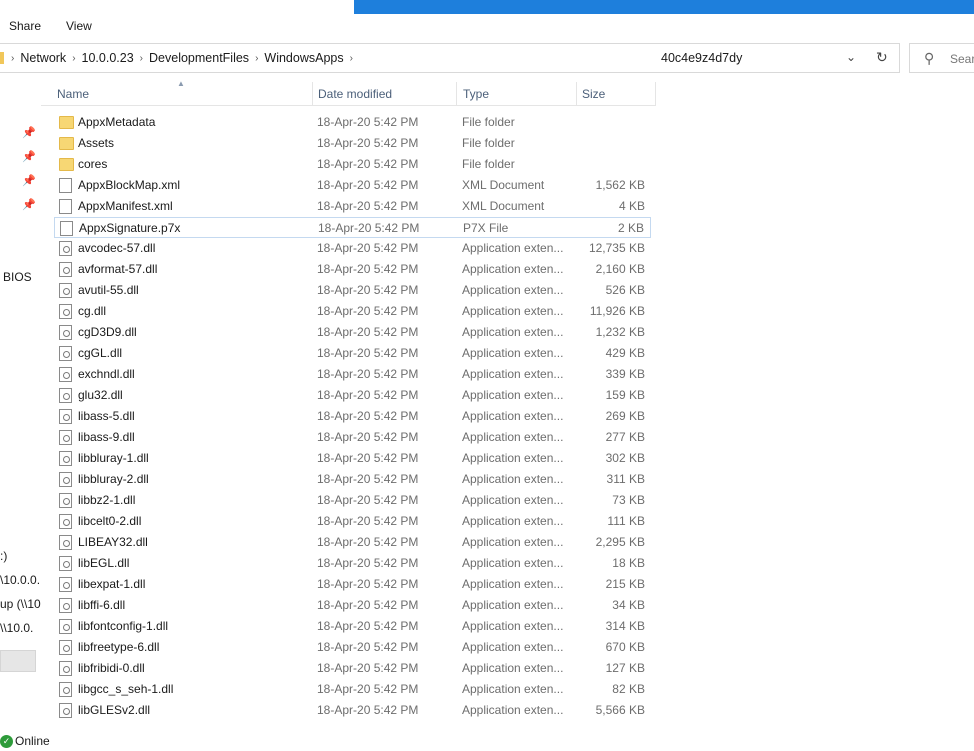 The image size is (974, 751). What do you see at coordinates (385, 94) in the screenshot?
I see `column-header-date: Date modified` at bounding box center [385, 94].